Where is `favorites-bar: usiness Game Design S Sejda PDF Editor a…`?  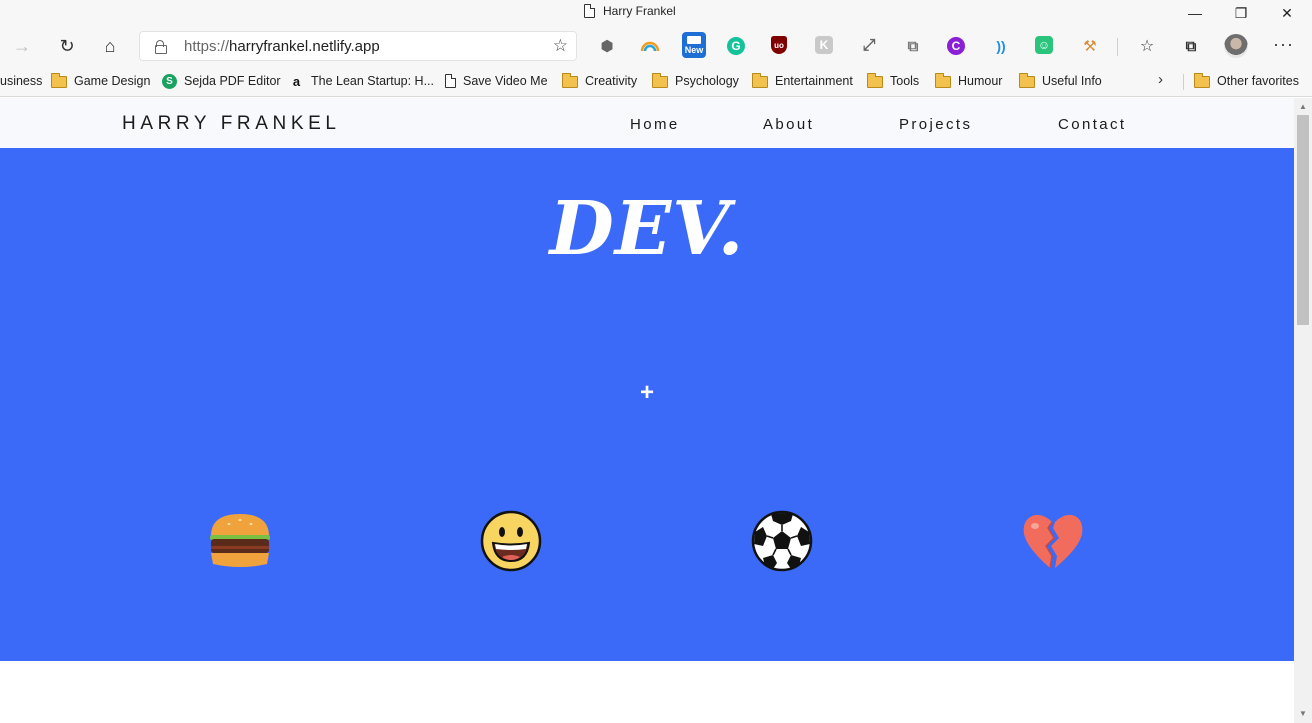 favorites-bar: usiness Game Design S Sejda PDF Editor a… is located at coordinates (656, 81).